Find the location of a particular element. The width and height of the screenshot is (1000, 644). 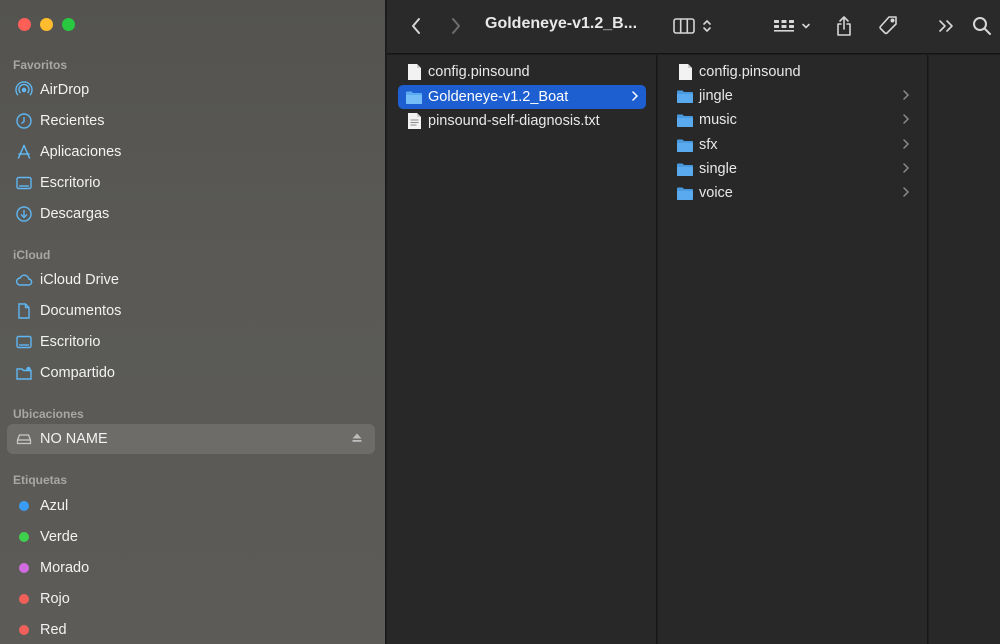

folder-name: music is located at coordinates (718, 120).